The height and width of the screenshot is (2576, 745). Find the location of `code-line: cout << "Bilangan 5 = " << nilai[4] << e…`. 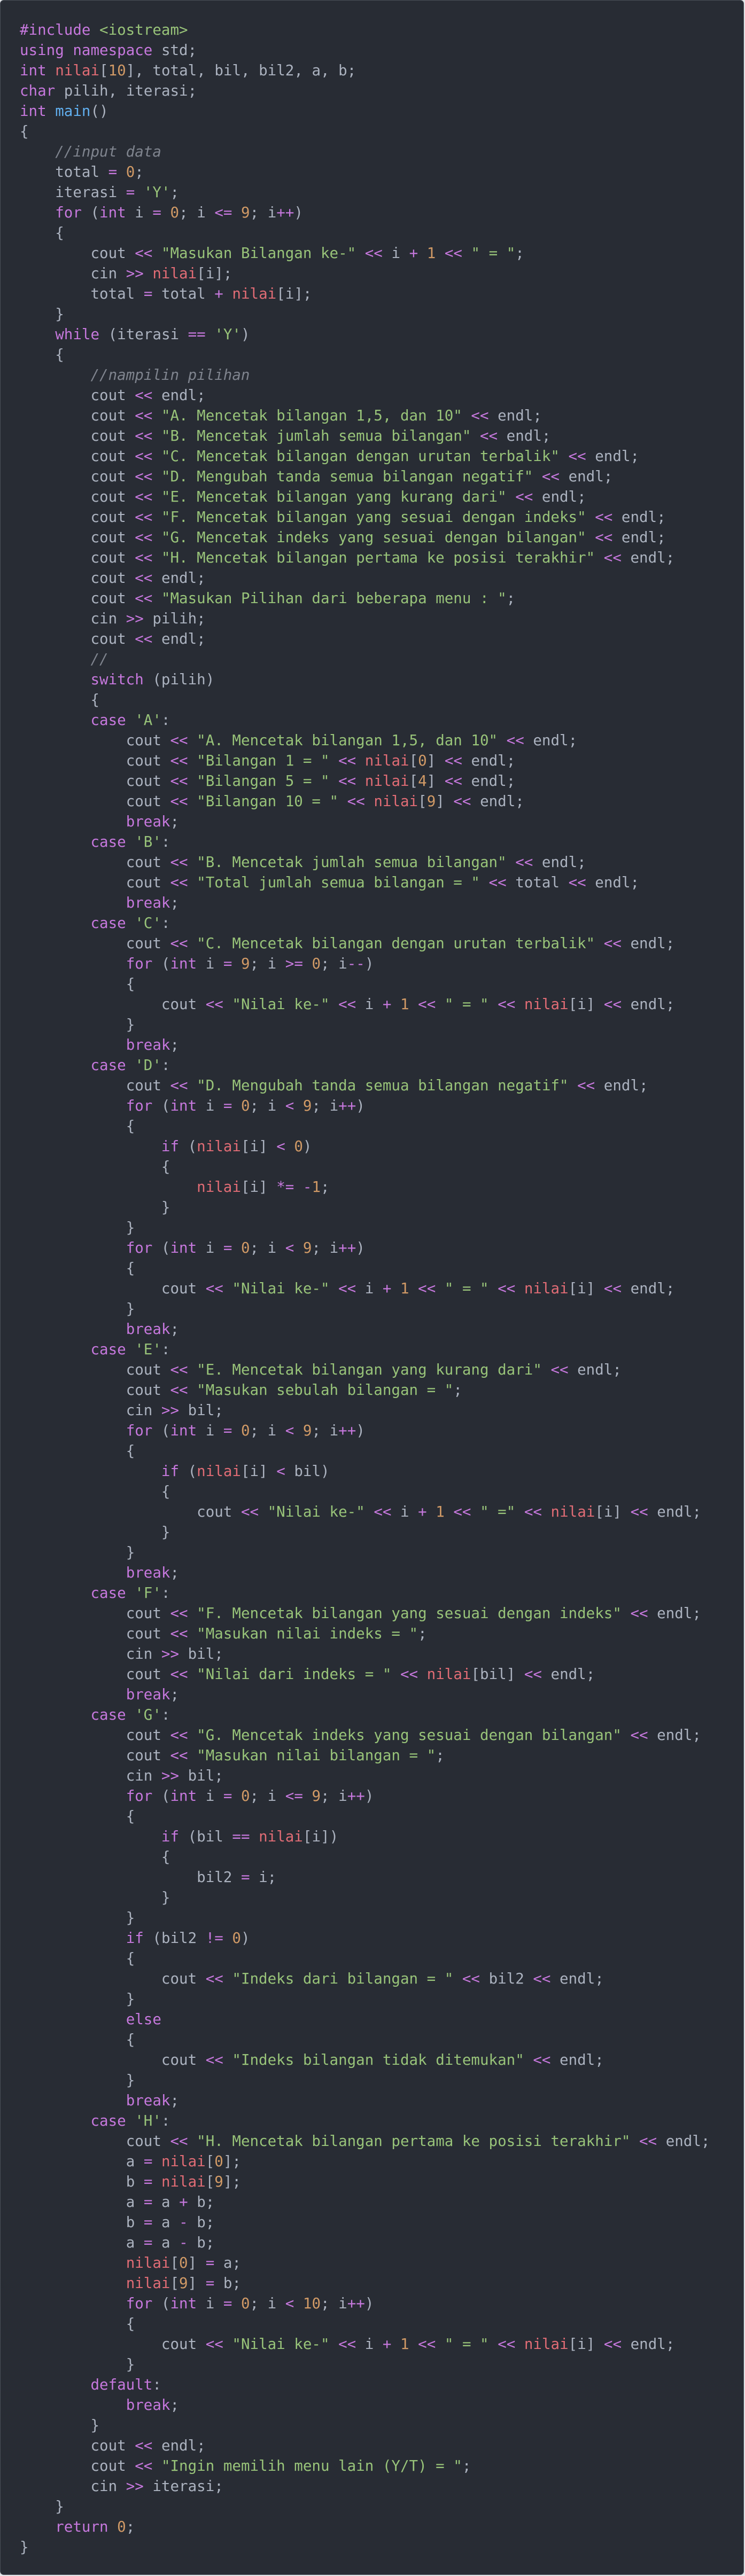

code-line: cout << "Bilangan 5 = " << nilai[4] << e… is located at coordinates (321, 781).